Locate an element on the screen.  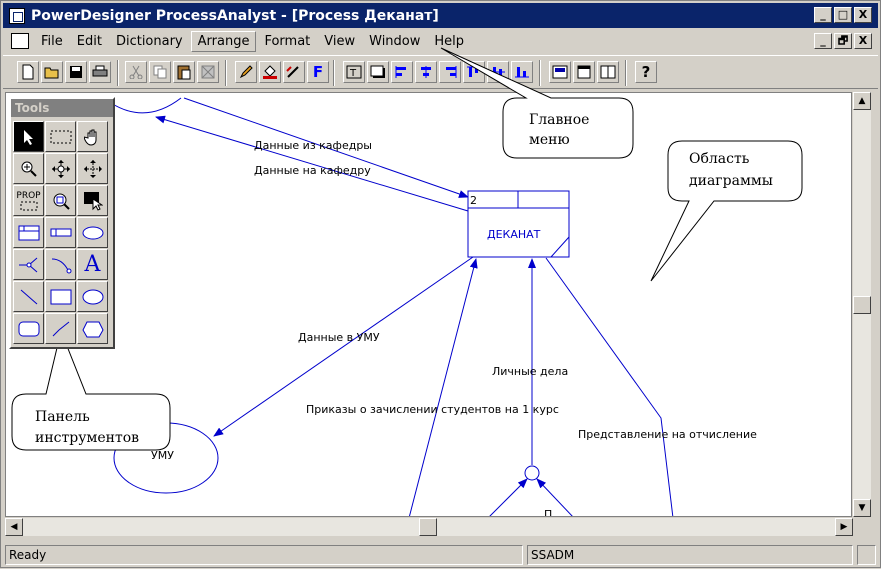
vertical-scrollbar: ▲ ▼ is located at coordinates (862, 304).